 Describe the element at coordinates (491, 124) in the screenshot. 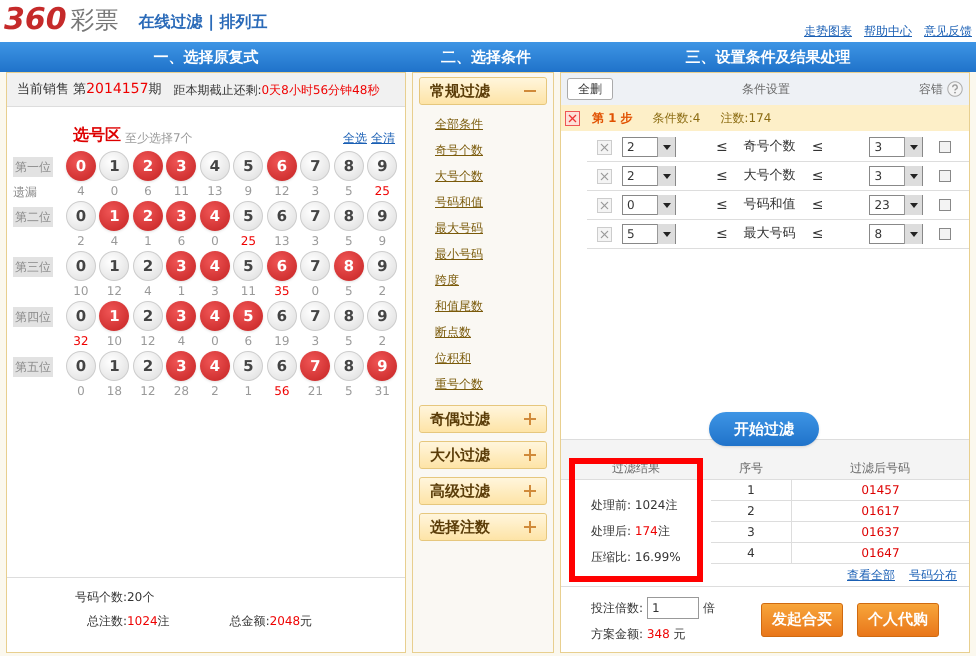

I see `filter-condition-link: 全部条件` at that location.